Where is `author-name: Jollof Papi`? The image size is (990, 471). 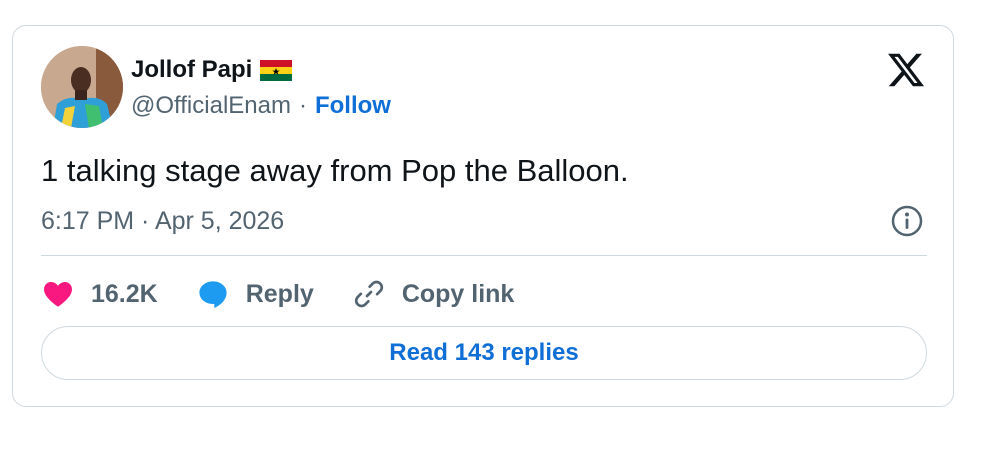
author-name: Jollof Papi is located at coordinates (191, 70).